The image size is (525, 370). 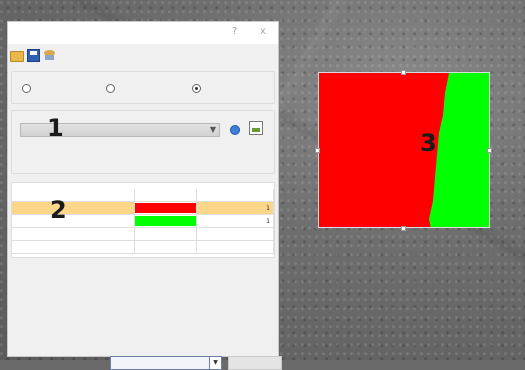 I want to click on save-icon, so click(x=33, y=55).